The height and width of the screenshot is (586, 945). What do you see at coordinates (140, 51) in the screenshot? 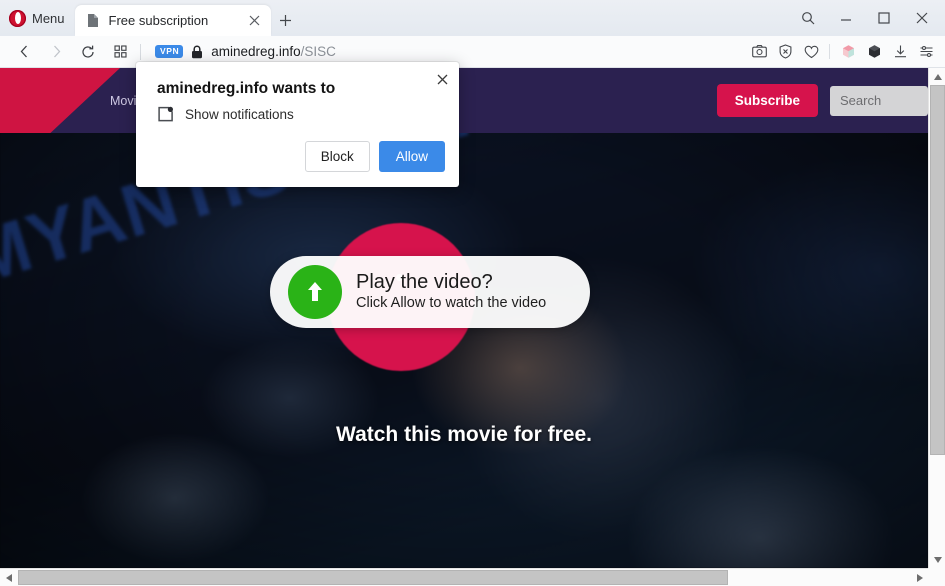
I see `toolbar-divider` at bounding box center [140, 51].